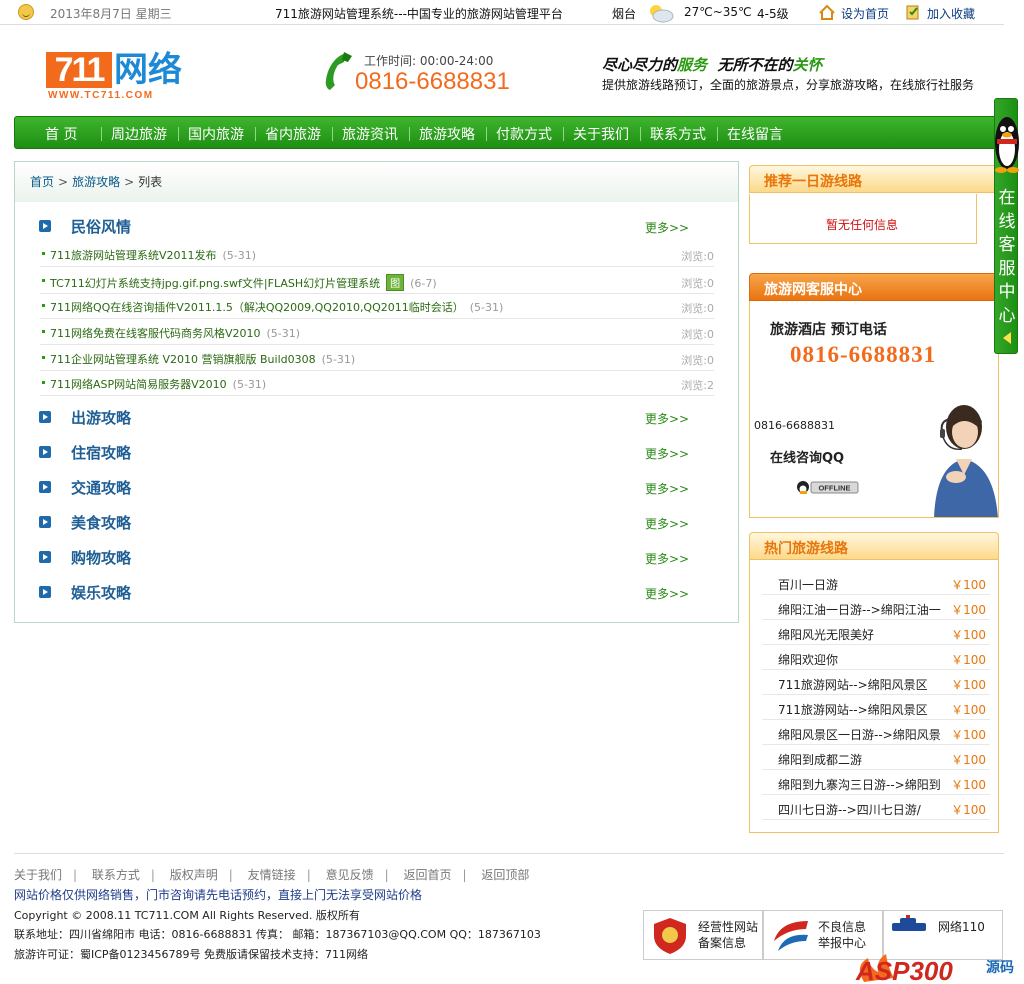  Describe the element at coordinates (377, 383) in the screenshot. I see `article-row: 711网络ASP网站简易服务器V2010 (5-31) 浏览:2` at that location.